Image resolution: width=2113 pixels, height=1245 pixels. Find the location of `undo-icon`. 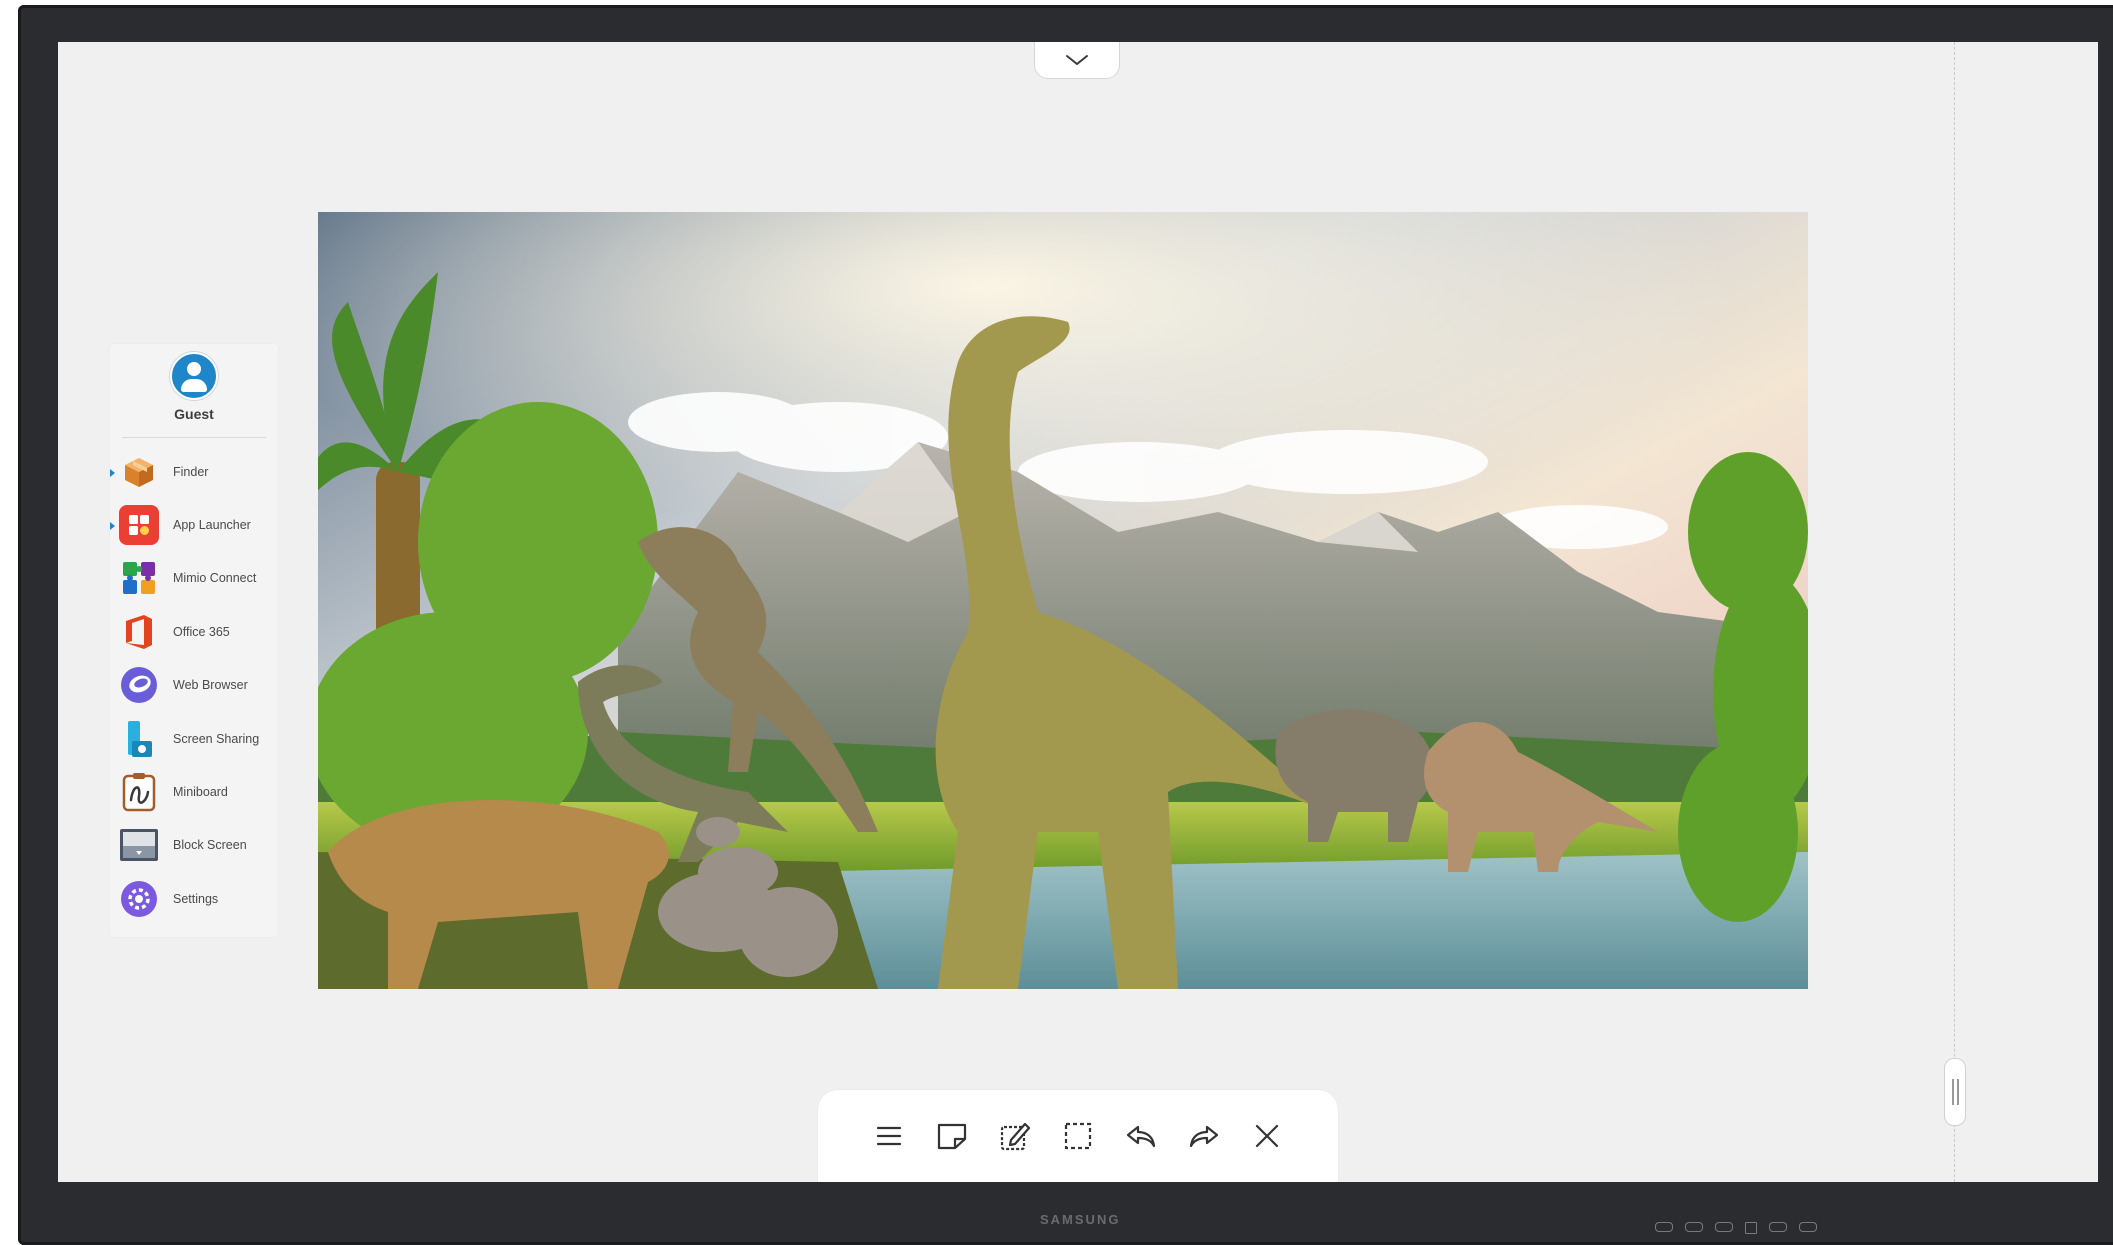

undo-icon is located at coordinates (1141, 1136).